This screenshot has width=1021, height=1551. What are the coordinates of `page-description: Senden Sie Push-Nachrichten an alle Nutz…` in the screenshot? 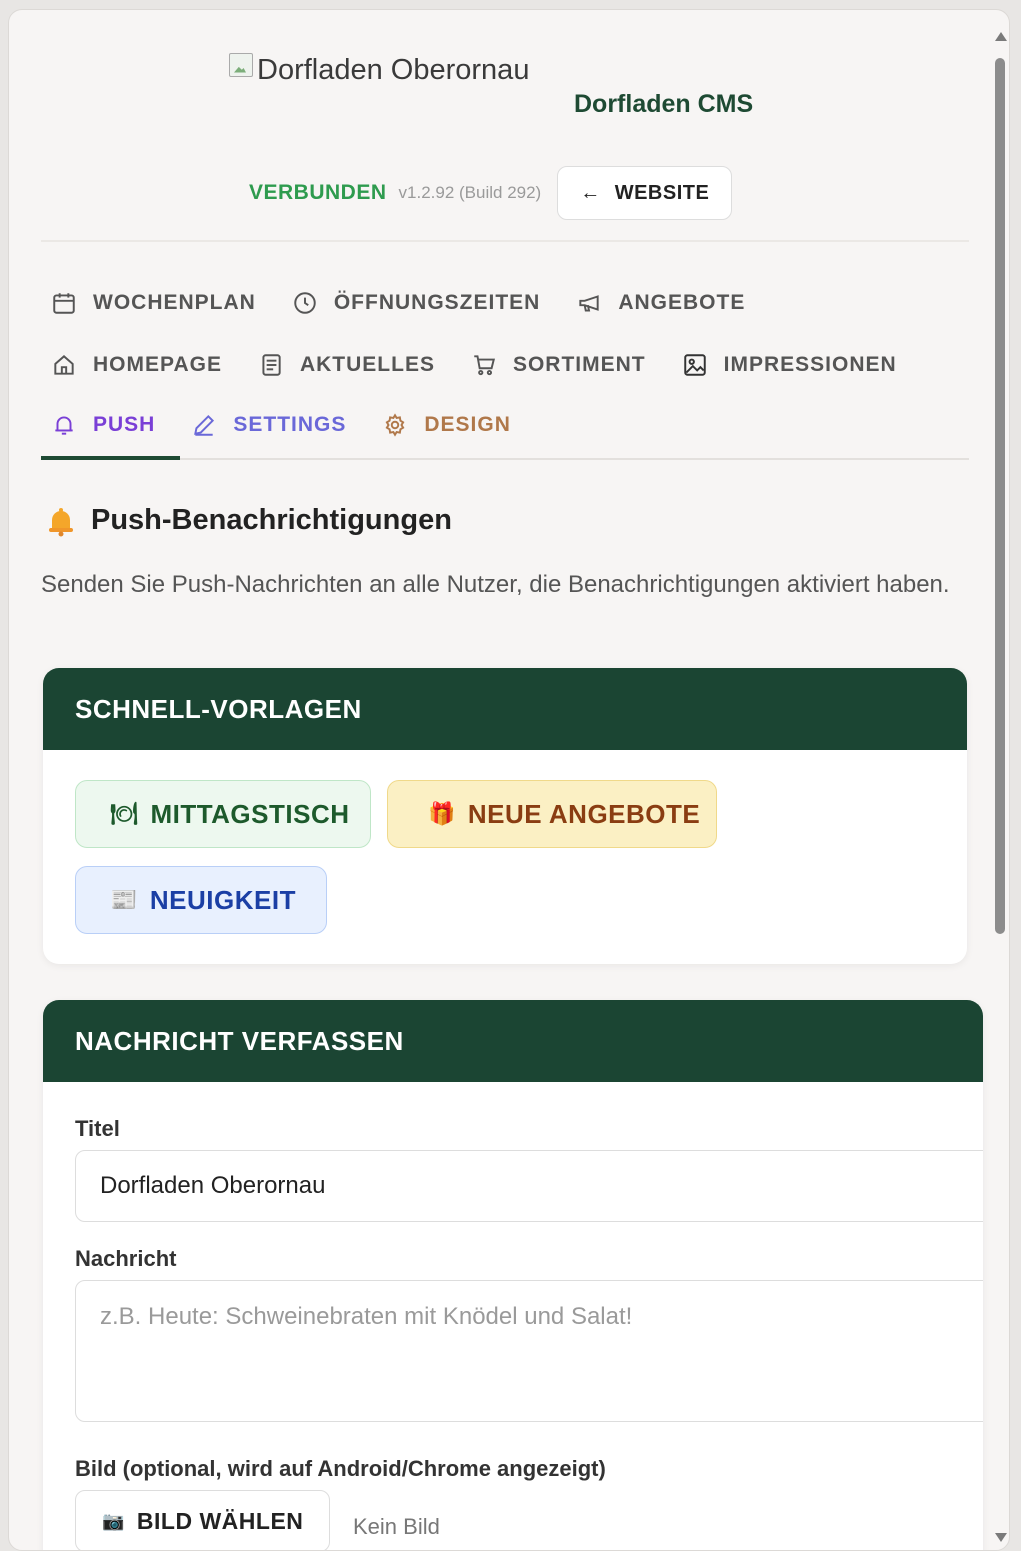 It's located at (495, 584).